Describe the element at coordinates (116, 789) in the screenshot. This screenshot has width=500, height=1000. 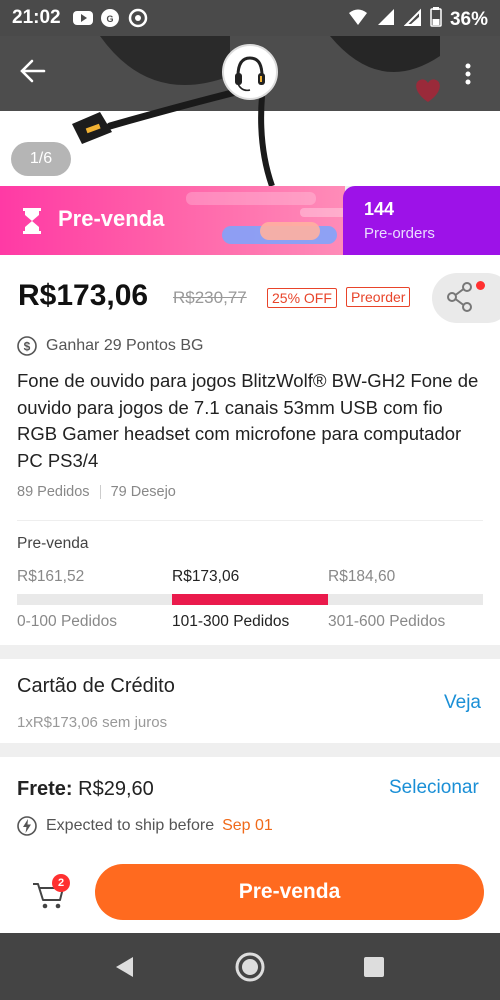
I see `shipping-value: R$29,60` at that location.